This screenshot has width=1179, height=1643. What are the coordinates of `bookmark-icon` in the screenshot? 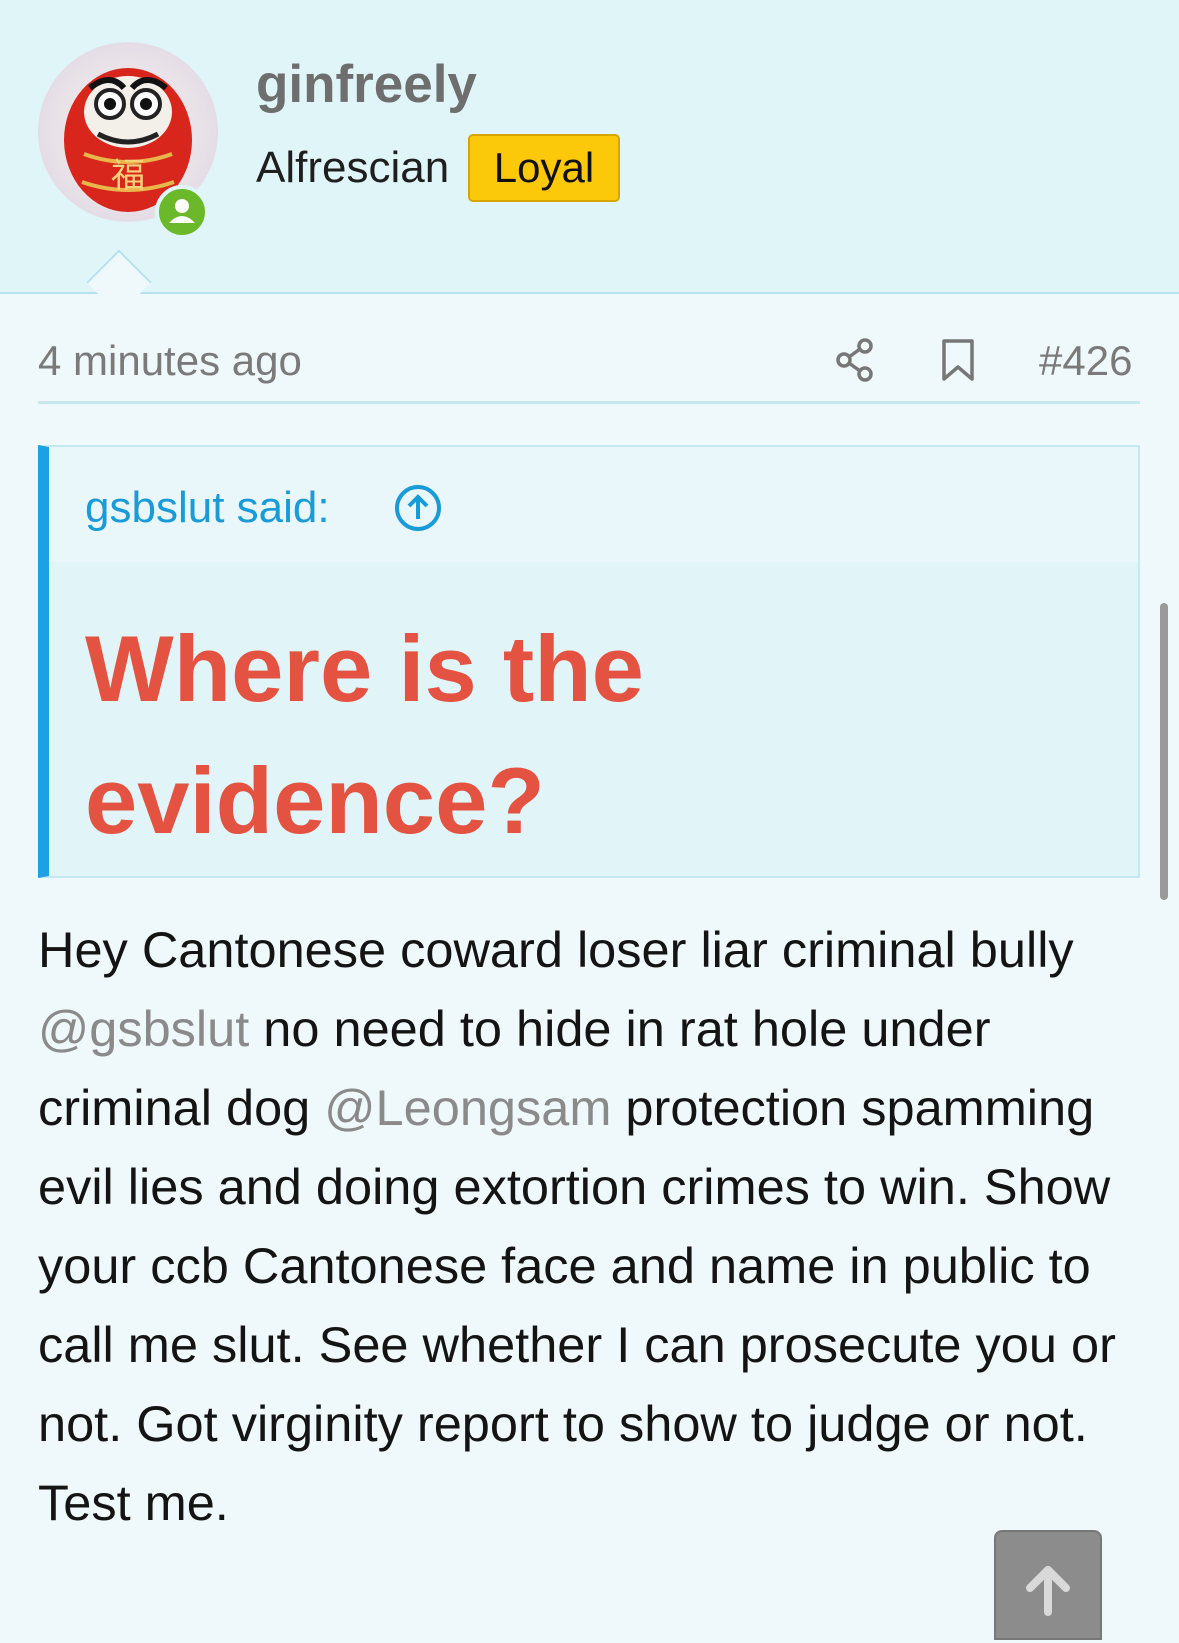 It's located at (958, 360).